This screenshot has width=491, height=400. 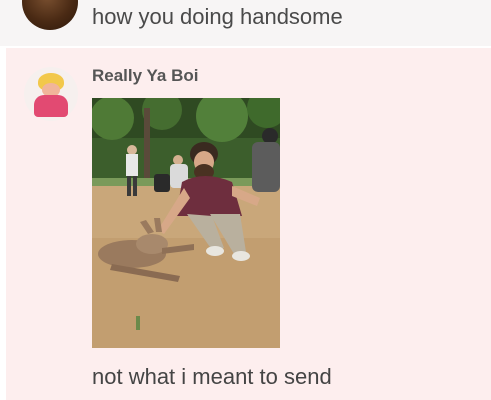 What do you see at coordinates (217, 16) in the screenshot?
I see `message-text: how you doing handsome` at bounding box center [217, 16].